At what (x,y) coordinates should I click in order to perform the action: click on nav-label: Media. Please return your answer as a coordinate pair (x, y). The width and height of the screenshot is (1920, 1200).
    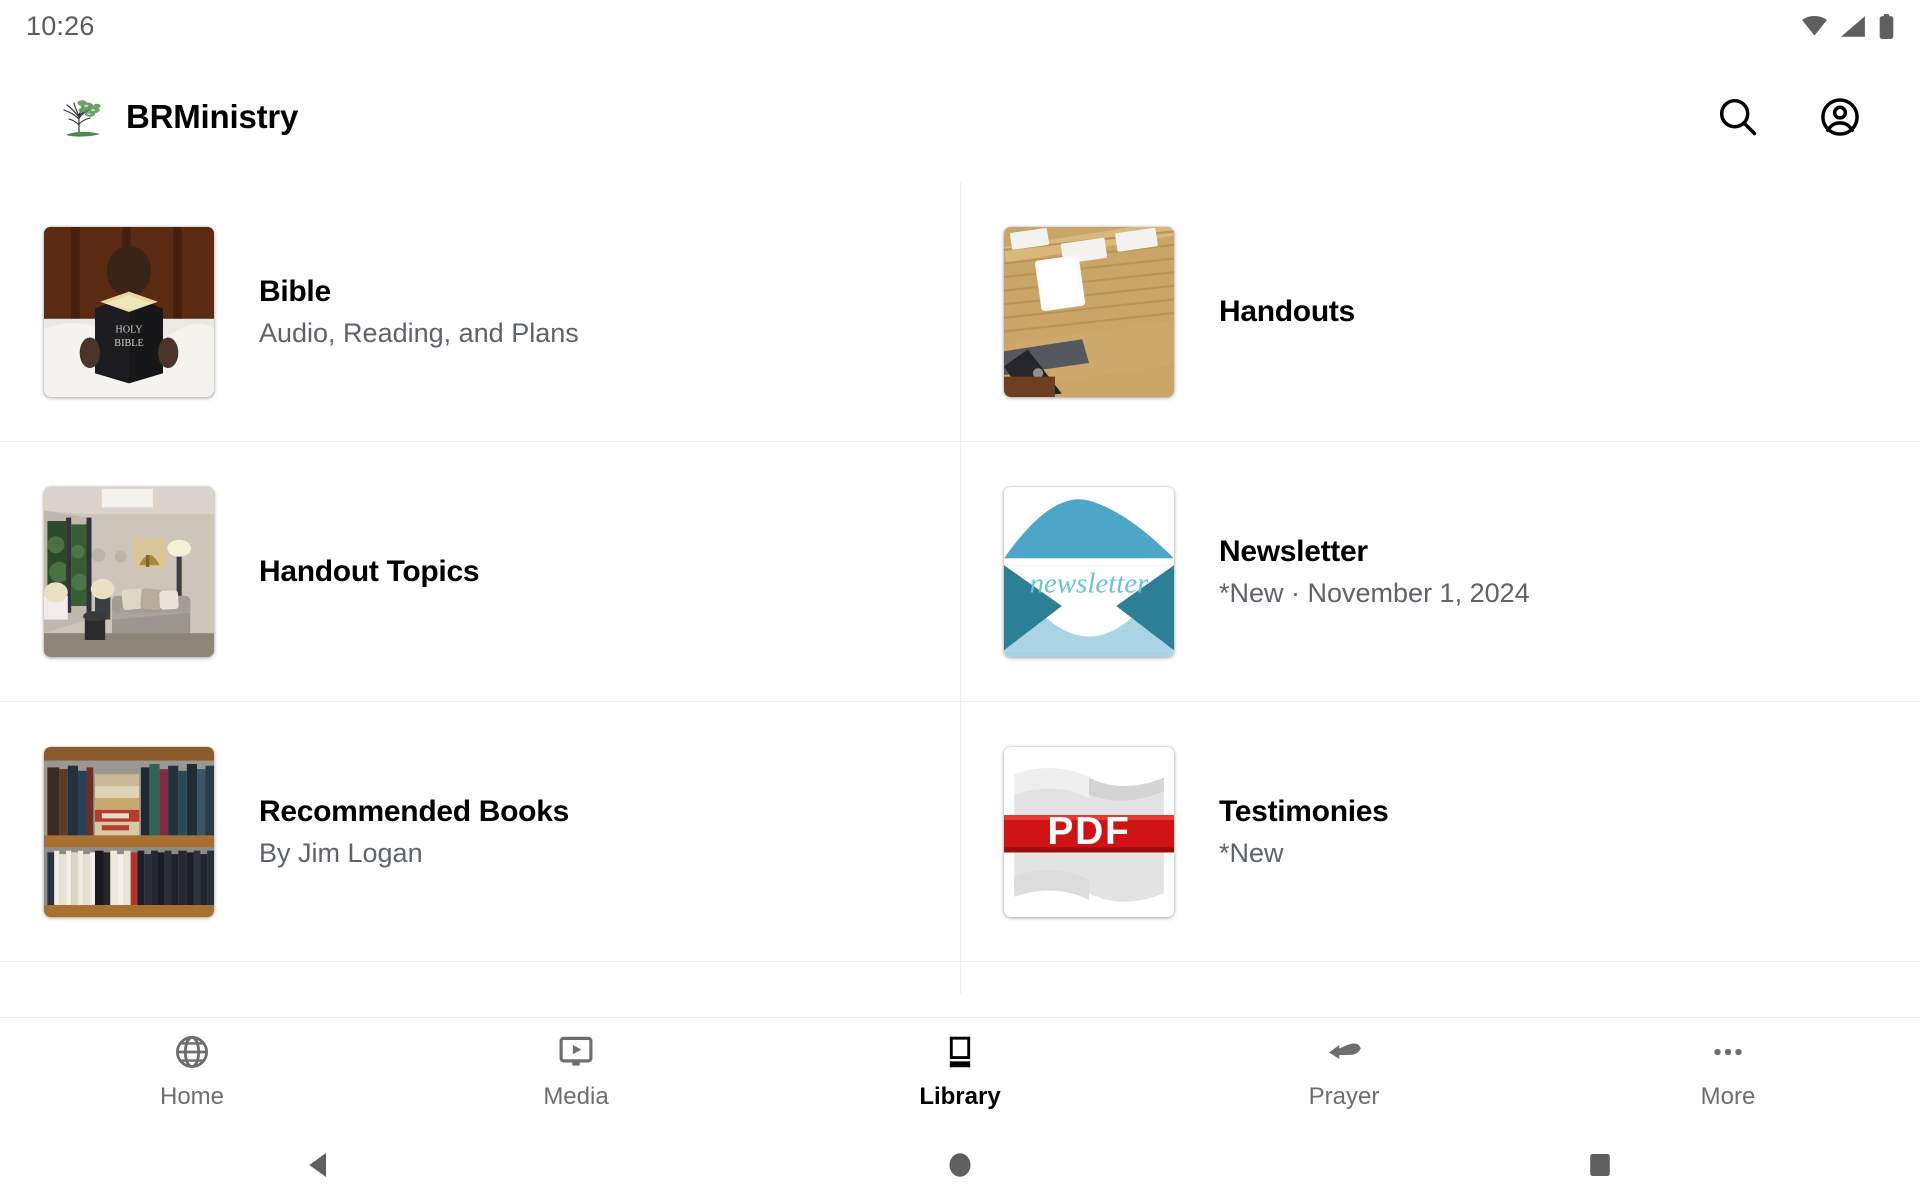
    Looking at the image, I should click on (576, 1096).